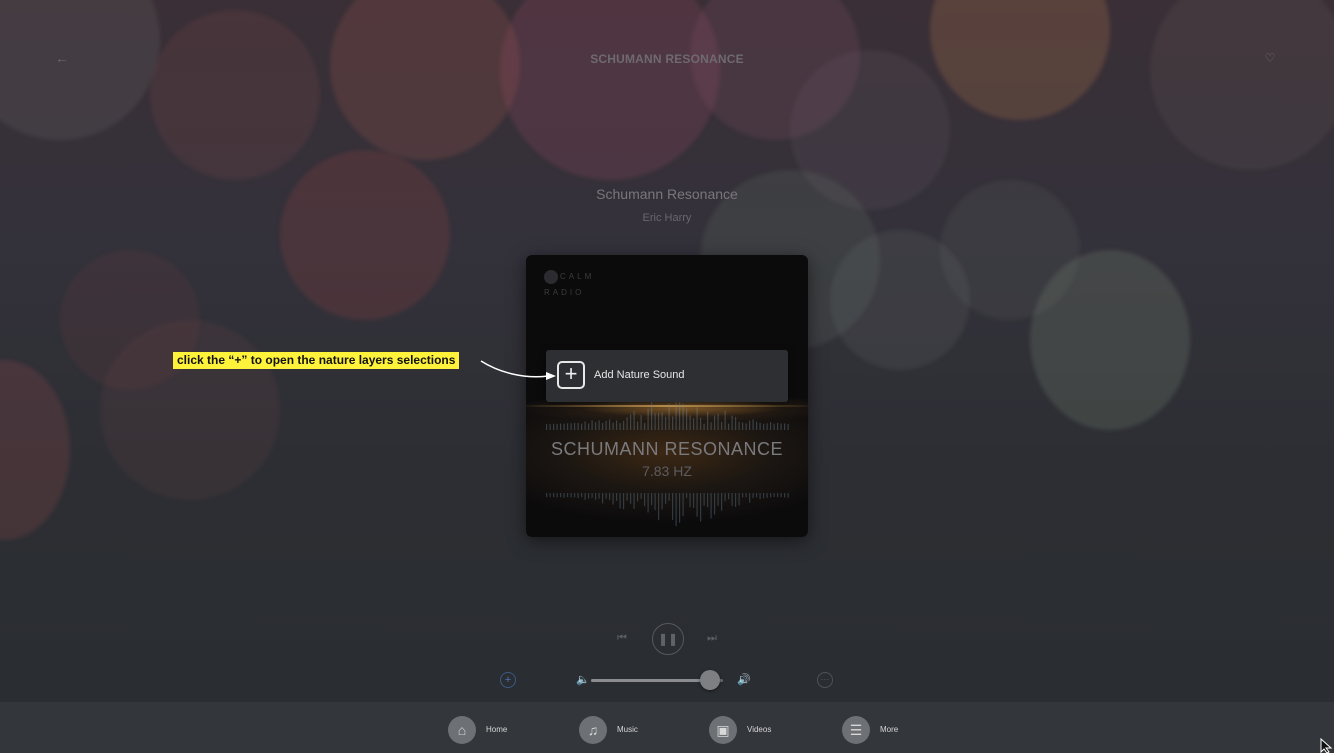 The image size is (1334, 753). Describe the element at coordinates (497, 729) in the screenshot. I see `nav-label: Home` at that location.